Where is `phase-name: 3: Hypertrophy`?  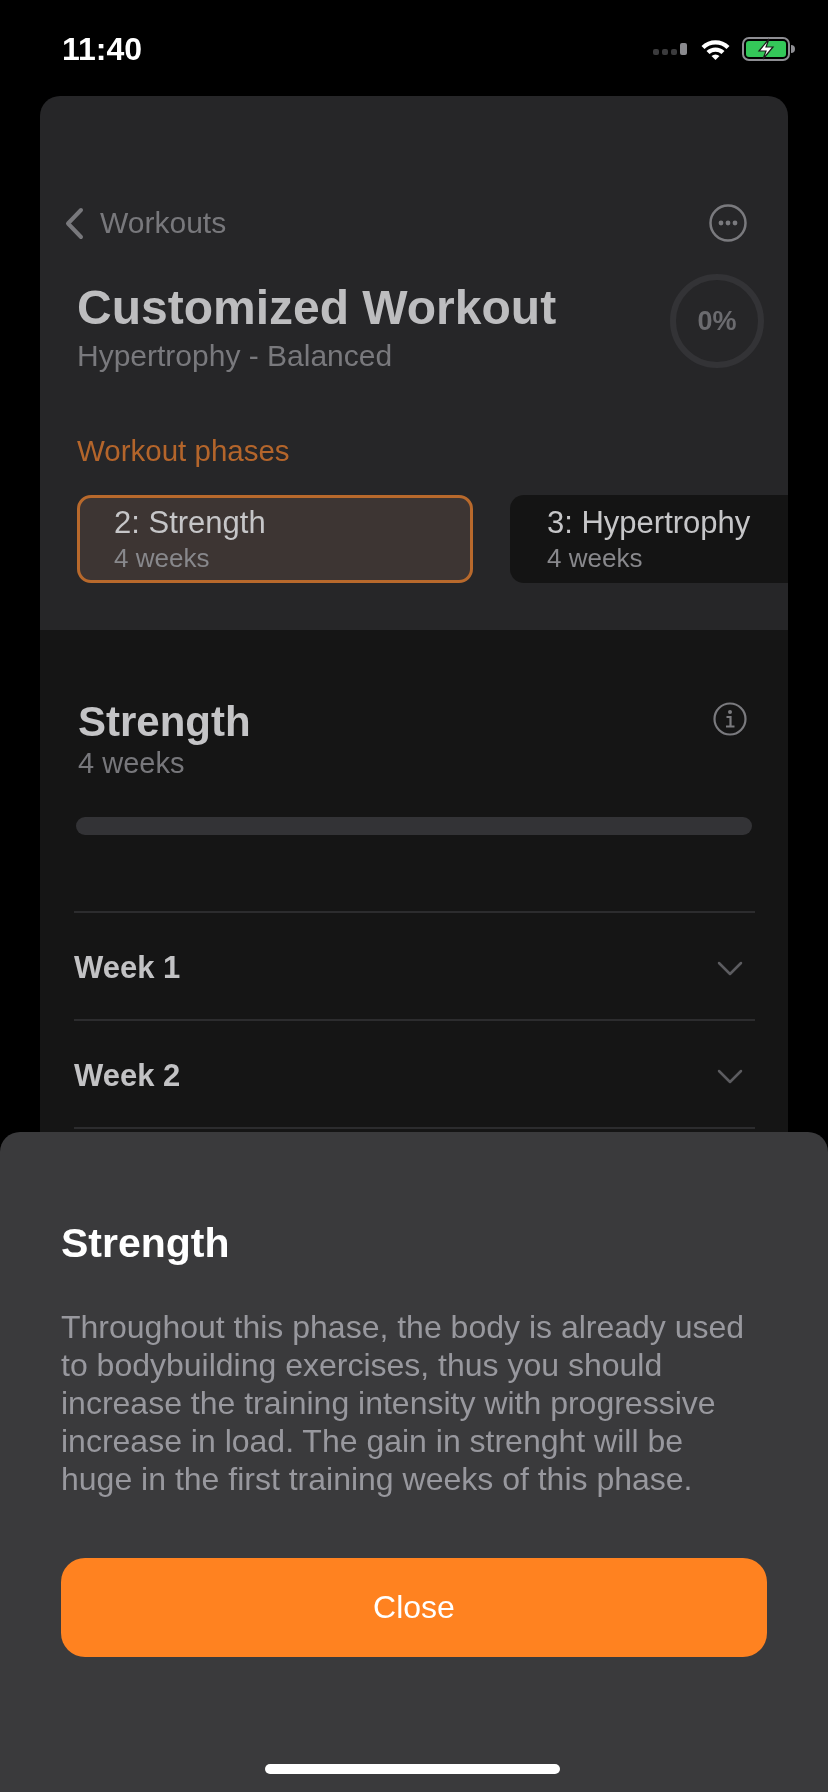
phase-name: 3: Hypertrophy is located at coordinates (649, 523).